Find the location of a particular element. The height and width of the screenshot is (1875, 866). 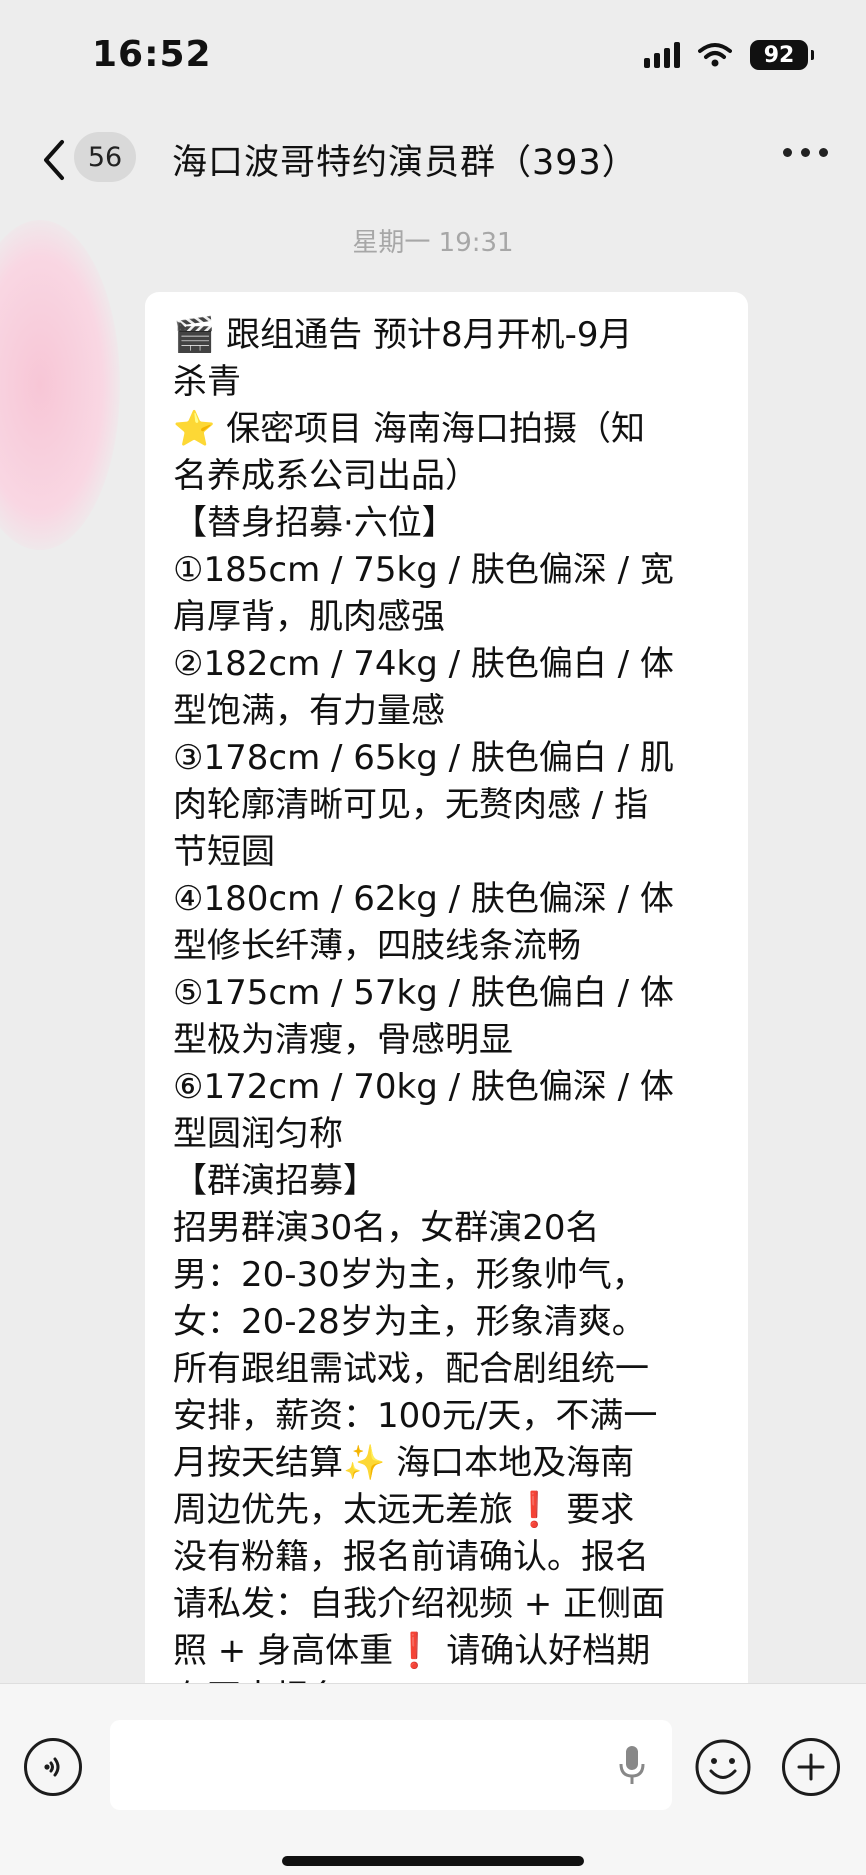

emoji-icon is located at coordinates (723, 1767).